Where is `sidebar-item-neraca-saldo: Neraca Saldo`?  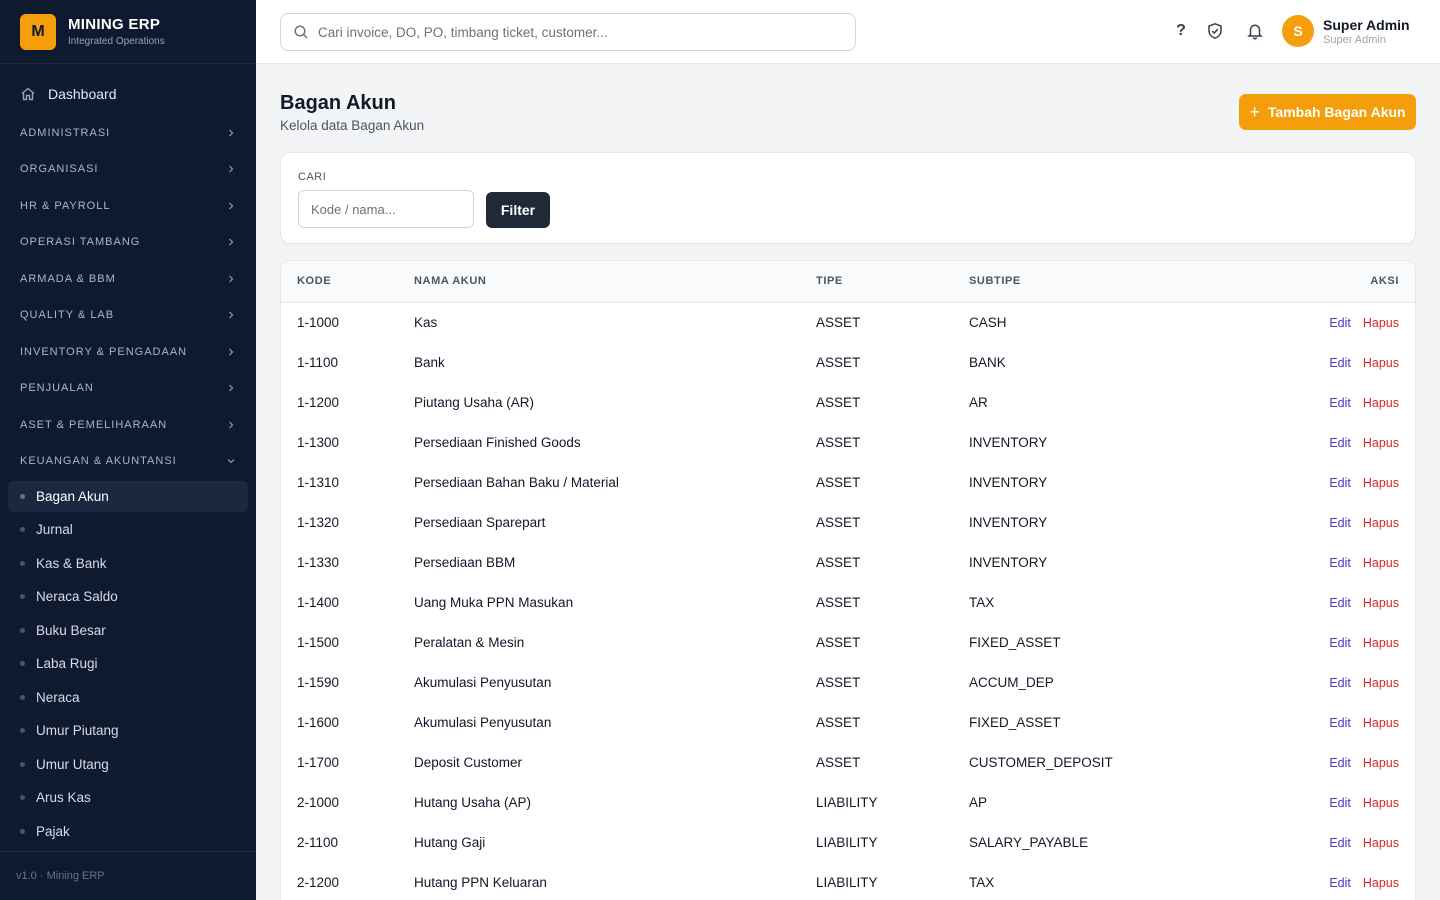
sidebar-item-neraca-saldo: Neraca Saldo is located at coordinates (128, 596).